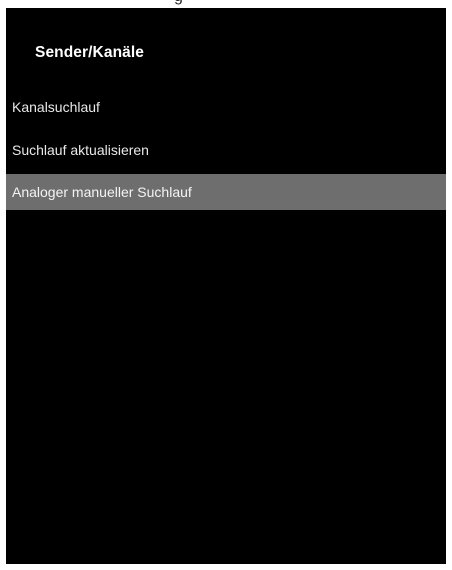 The width and height of the screenshot is (452, 570). What do you see at coordinates (89, 52) in the screenshot?
I see `page-title: Sender/Kanäle` at bounding box center [89, 52].